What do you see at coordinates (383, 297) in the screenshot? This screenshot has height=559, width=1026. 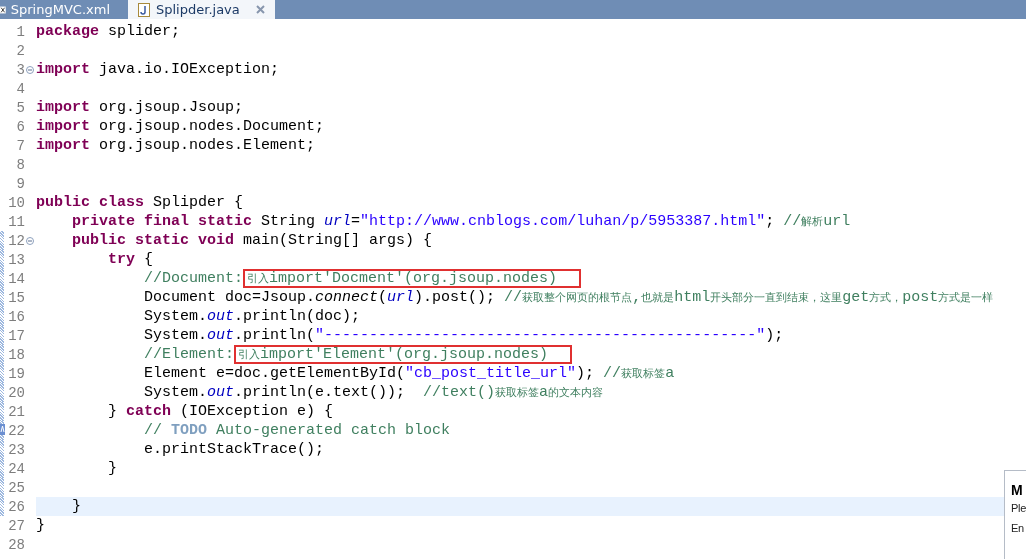 I see `code-text: (` at bounding box center [383, 297].